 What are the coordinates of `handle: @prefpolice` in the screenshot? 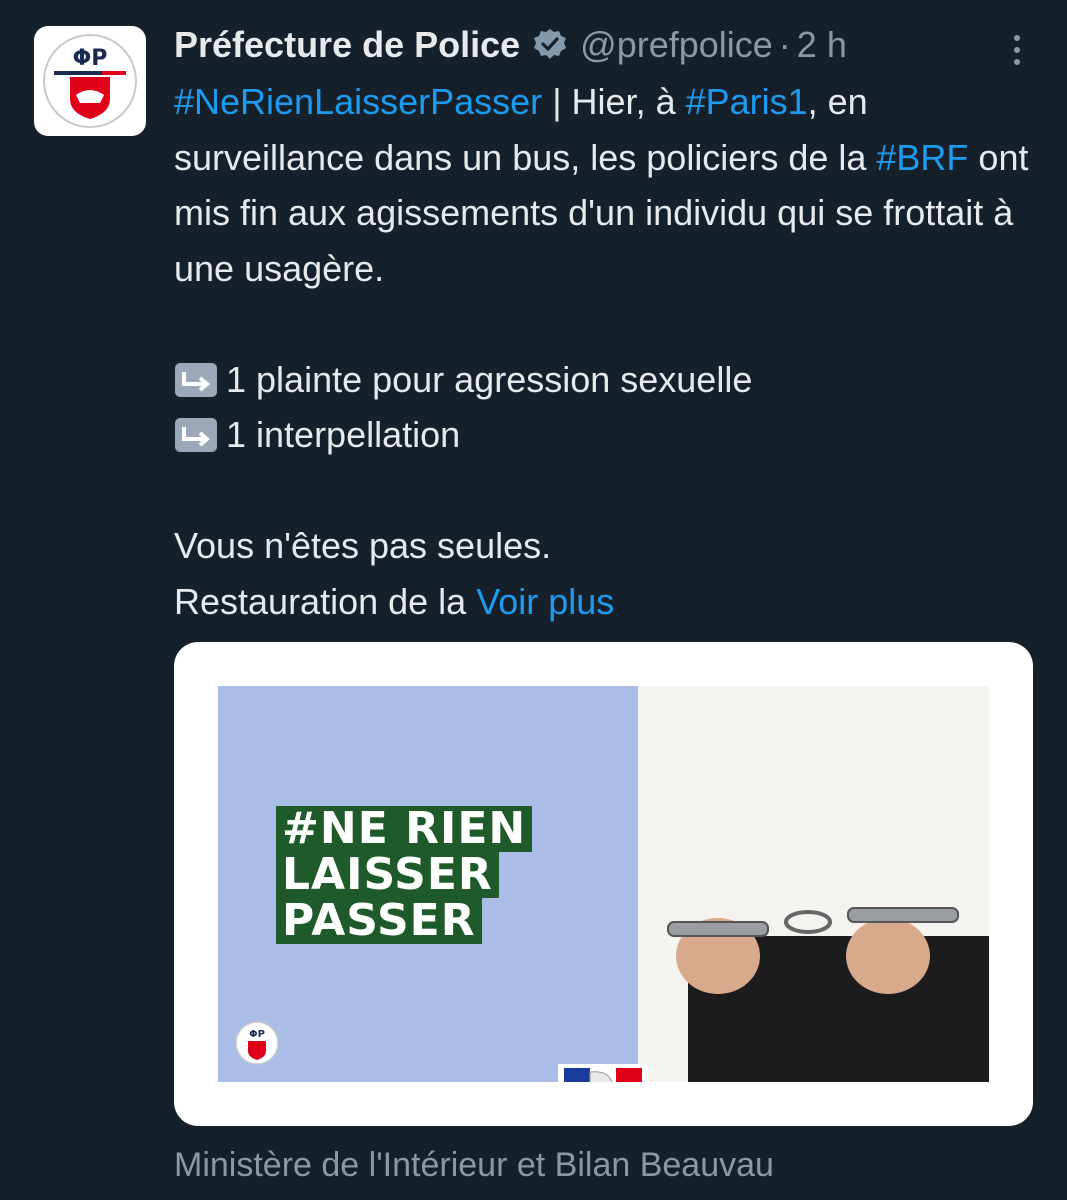 It's located at (676, 45).